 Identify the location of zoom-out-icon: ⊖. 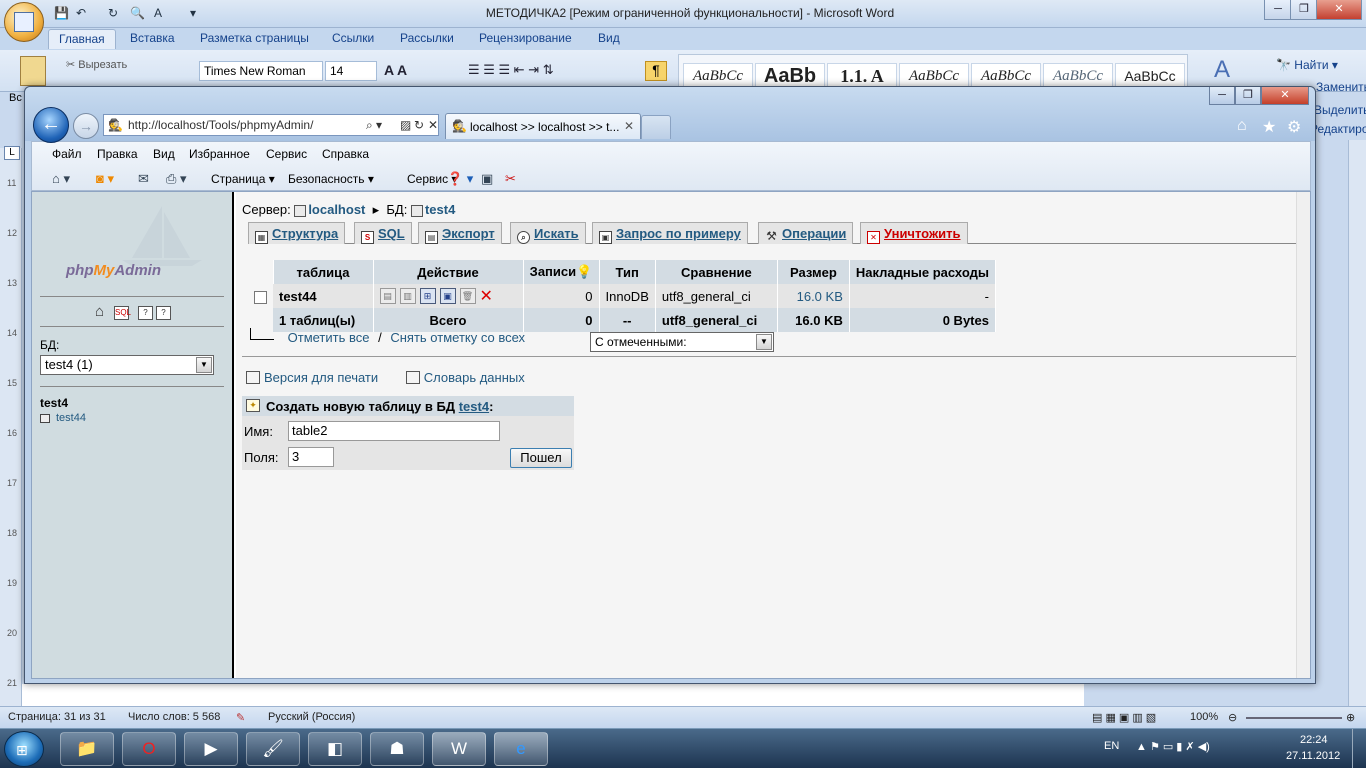
(1232, 717).